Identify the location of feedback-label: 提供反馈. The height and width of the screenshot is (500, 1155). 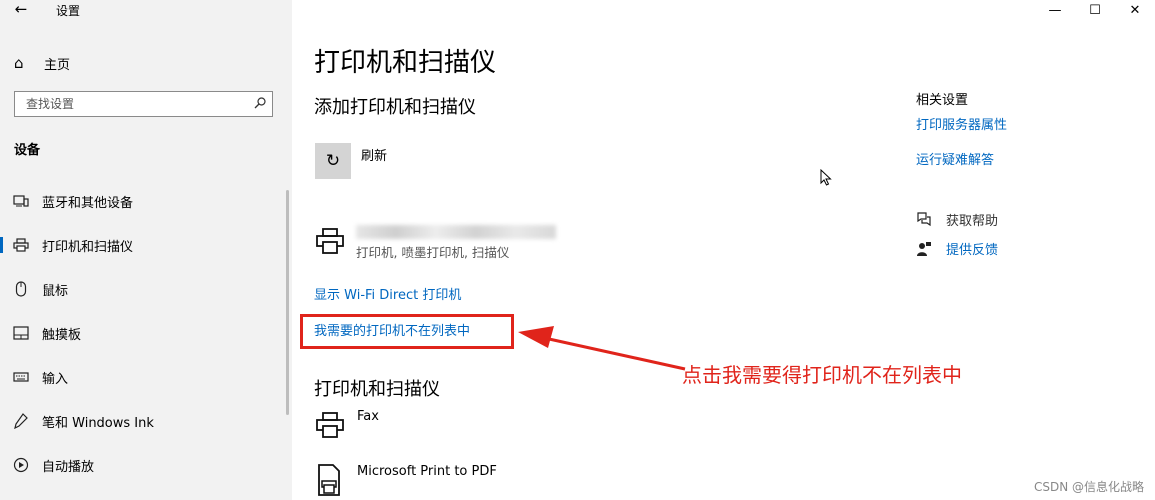
(972, 250).